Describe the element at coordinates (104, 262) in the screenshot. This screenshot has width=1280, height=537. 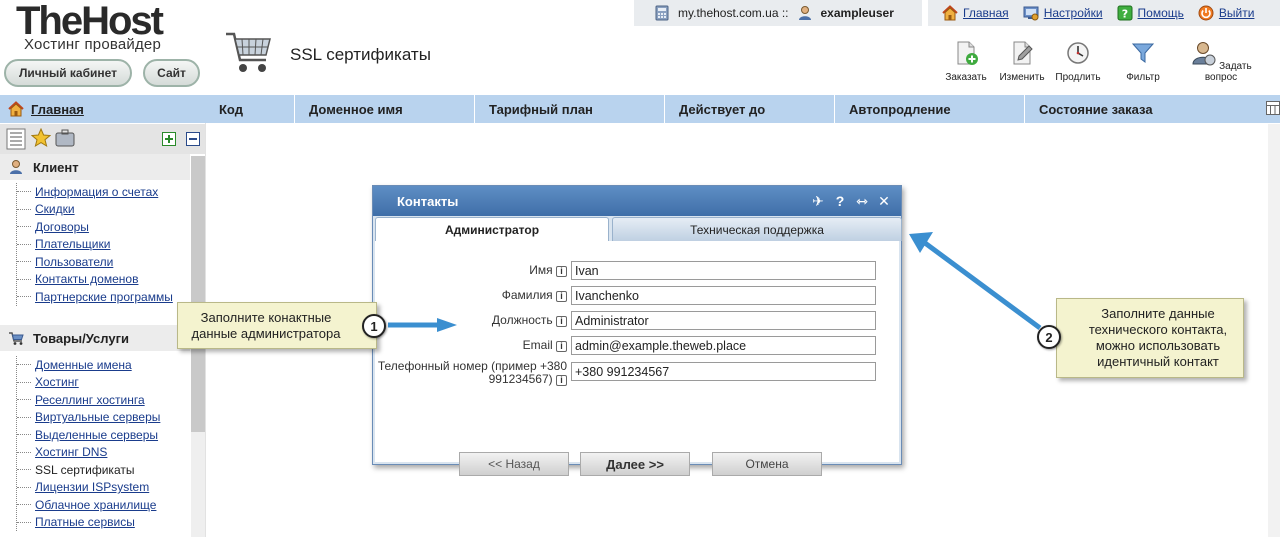
I see `nav-item-users: Пользователи` at that location.